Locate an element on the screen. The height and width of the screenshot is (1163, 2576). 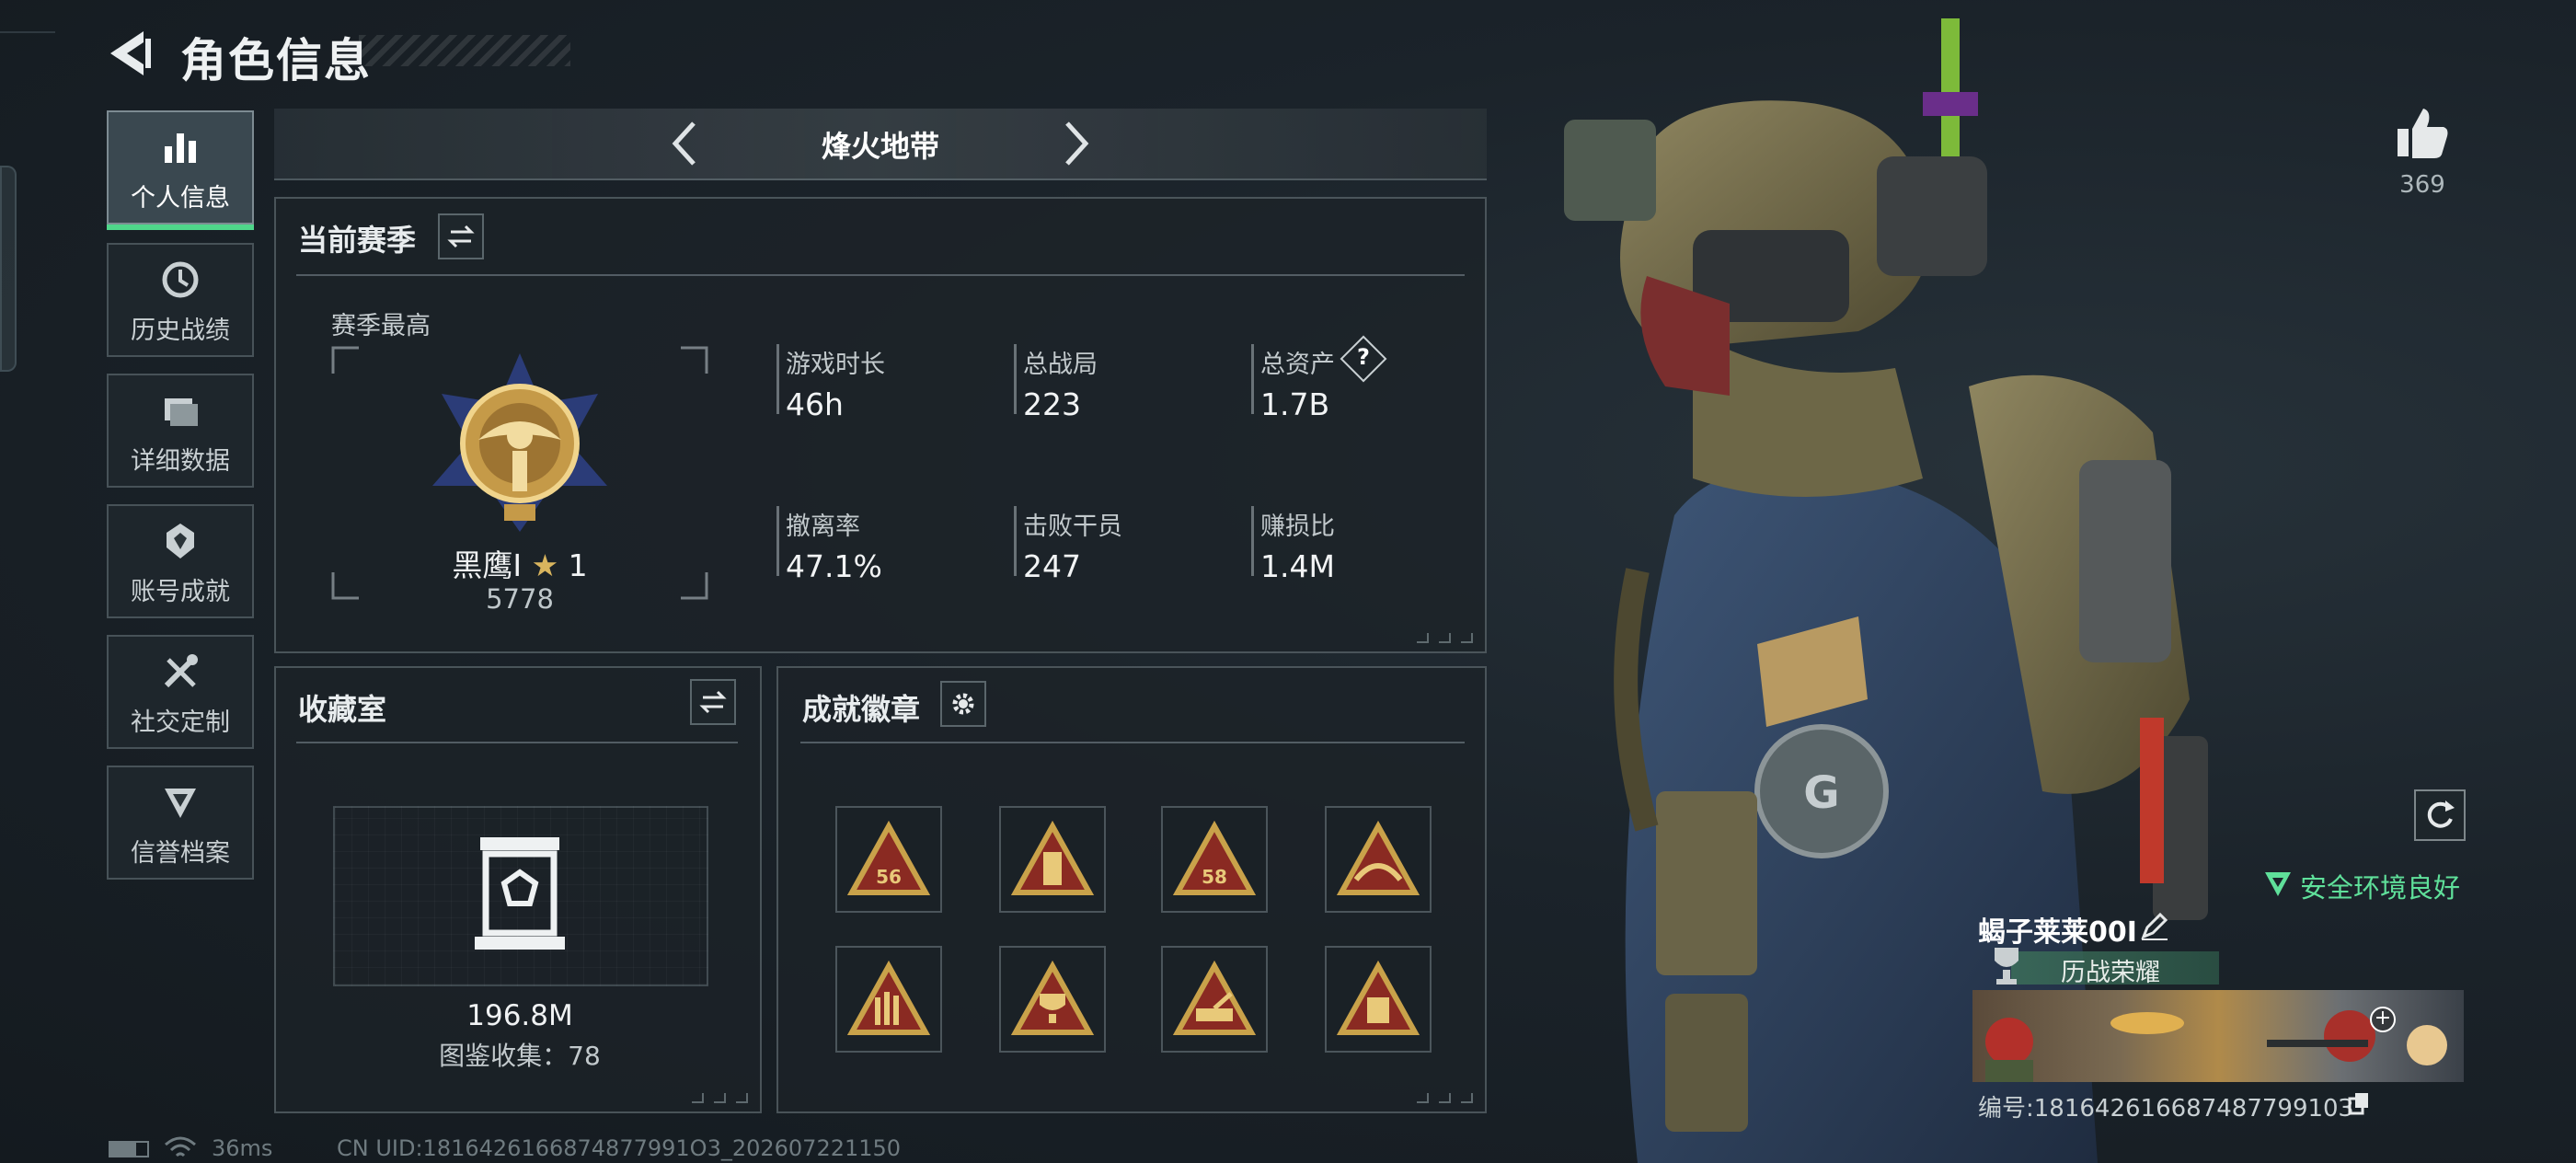
sidebar-item-label: 账号成就 is located at coordinates (180, 592).